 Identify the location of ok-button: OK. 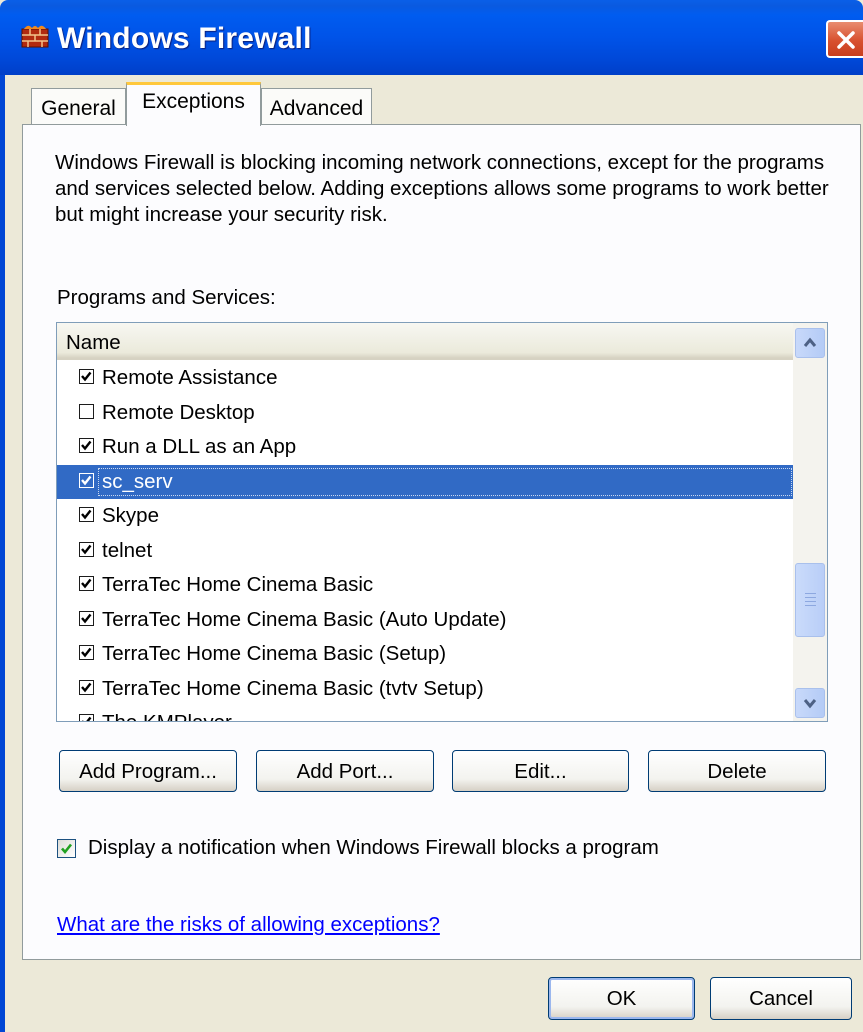
(621, 998).